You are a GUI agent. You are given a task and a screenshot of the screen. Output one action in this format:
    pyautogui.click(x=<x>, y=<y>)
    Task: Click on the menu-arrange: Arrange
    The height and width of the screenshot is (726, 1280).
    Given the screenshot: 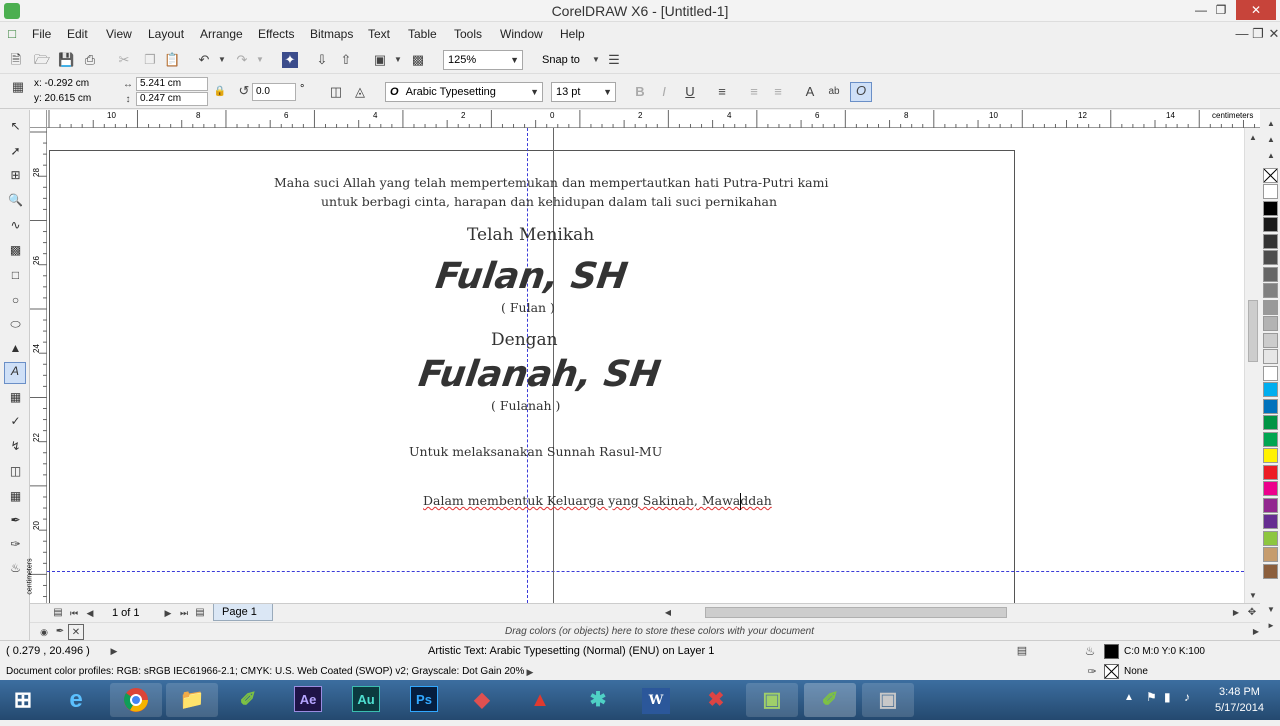 What is the action you would take?
    pyautogui.click(x=221, y=34)
    